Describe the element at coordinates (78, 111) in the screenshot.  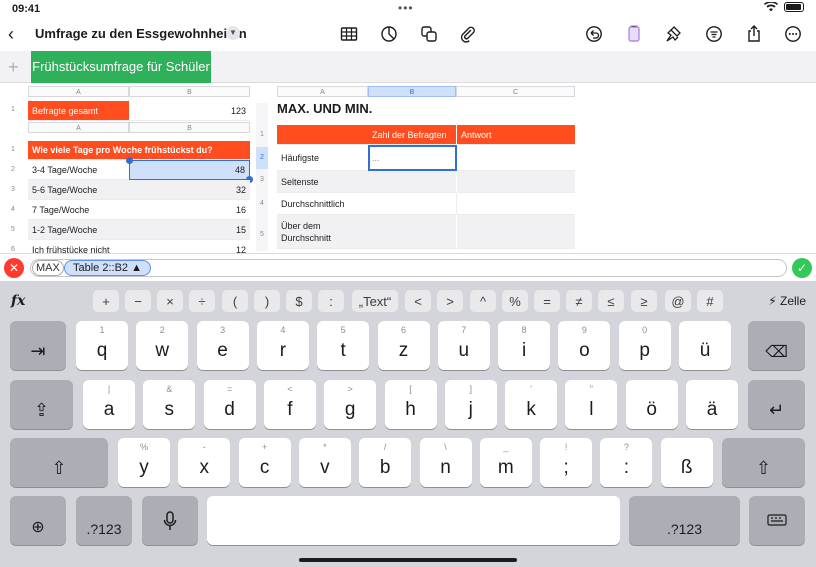
I see `table1-label-cell: Befragte gesamt` at that location.